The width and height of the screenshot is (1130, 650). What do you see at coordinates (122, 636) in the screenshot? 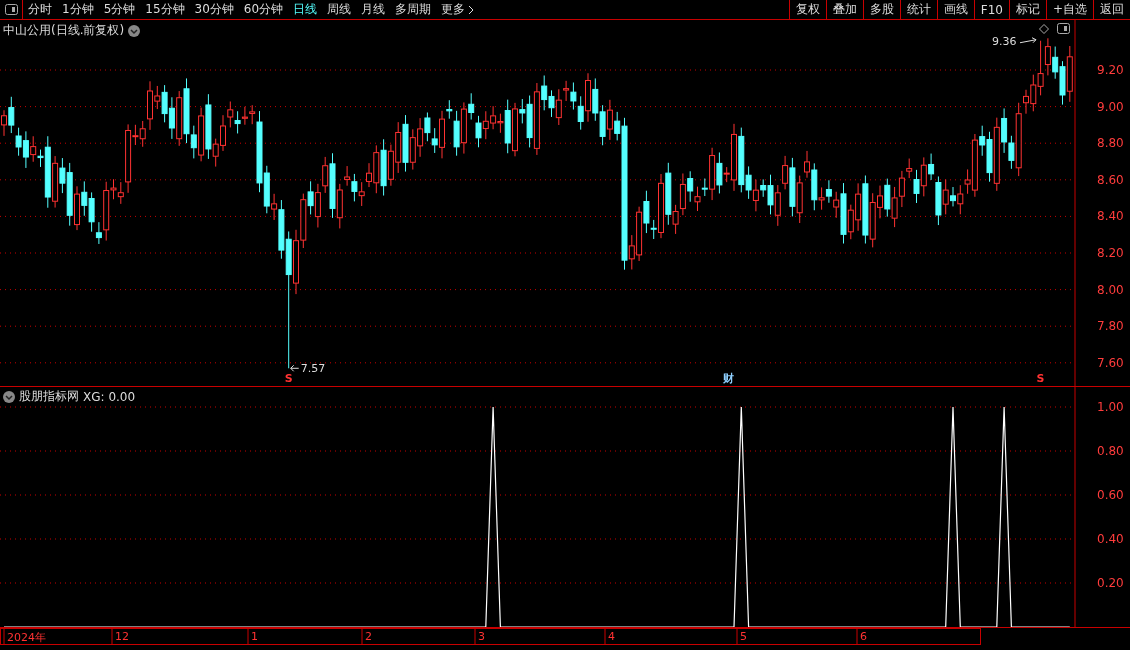
I see `time-axis-label: 12` at bounding box center [122, 636].